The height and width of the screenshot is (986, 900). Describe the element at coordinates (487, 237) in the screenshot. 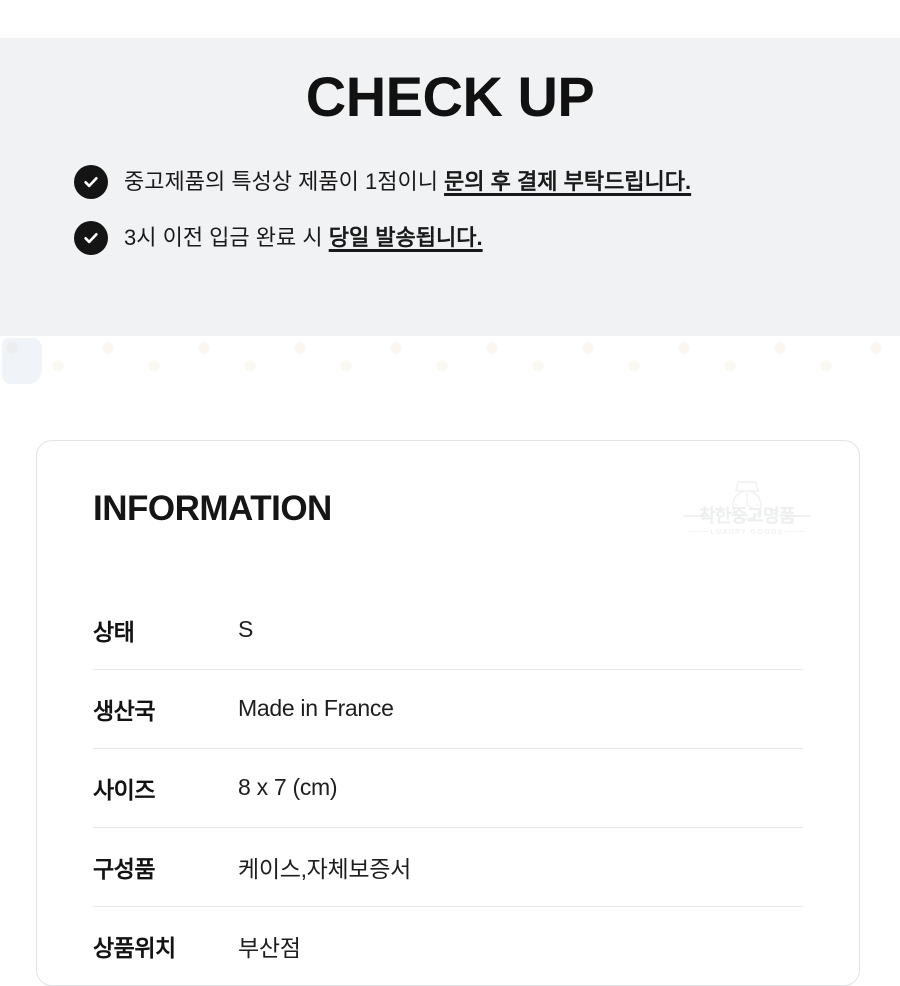

I see `checkup-notice-item: 3시 이전 입금 완료 시 당일 발송됩니다.` at that location.